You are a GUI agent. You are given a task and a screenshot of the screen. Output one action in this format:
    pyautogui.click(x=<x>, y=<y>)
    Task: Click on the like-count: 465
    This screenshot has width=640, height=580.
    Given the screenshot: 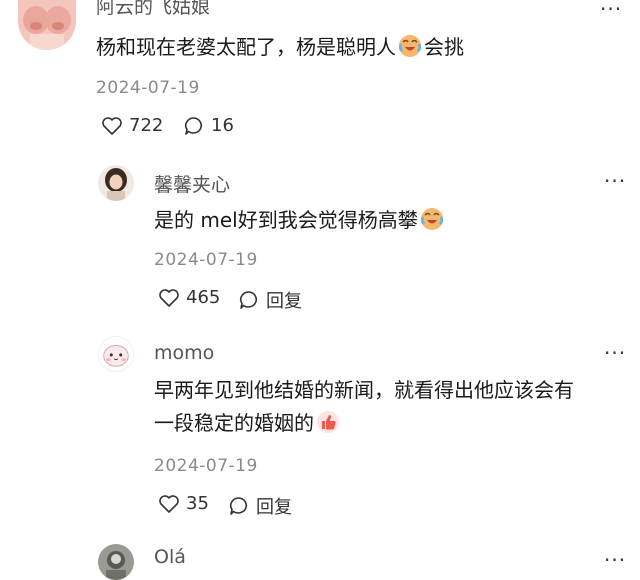 What is the action you would take?
    pyautogui.click(x=203, y=297)
    